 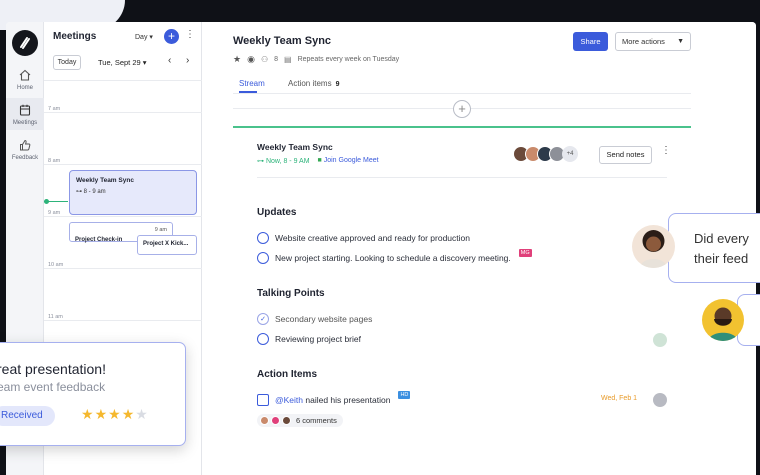 I want to click on more-actions-label: More actions, so click(x=643, y=41).